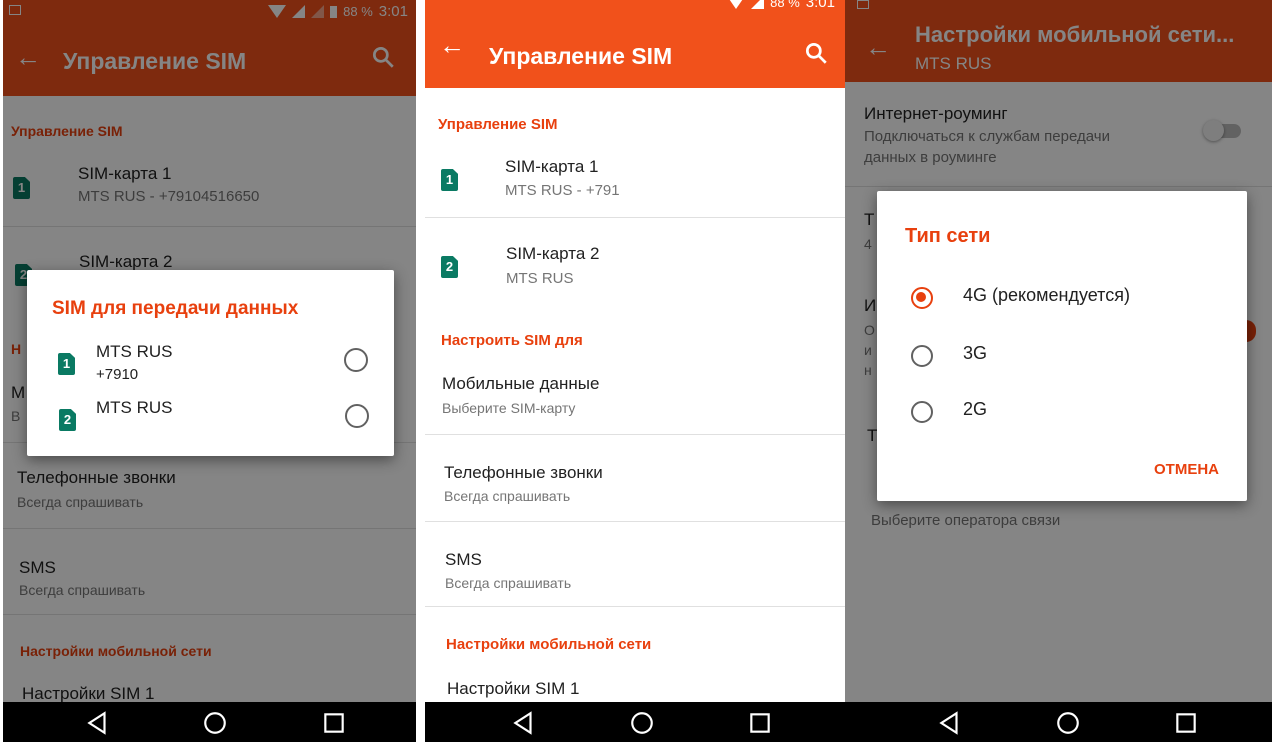 The height and width of the screenshot is (742, 1272). I want to click on sim1-detail: MTS RUS - +79104516650, so click(169, 196).